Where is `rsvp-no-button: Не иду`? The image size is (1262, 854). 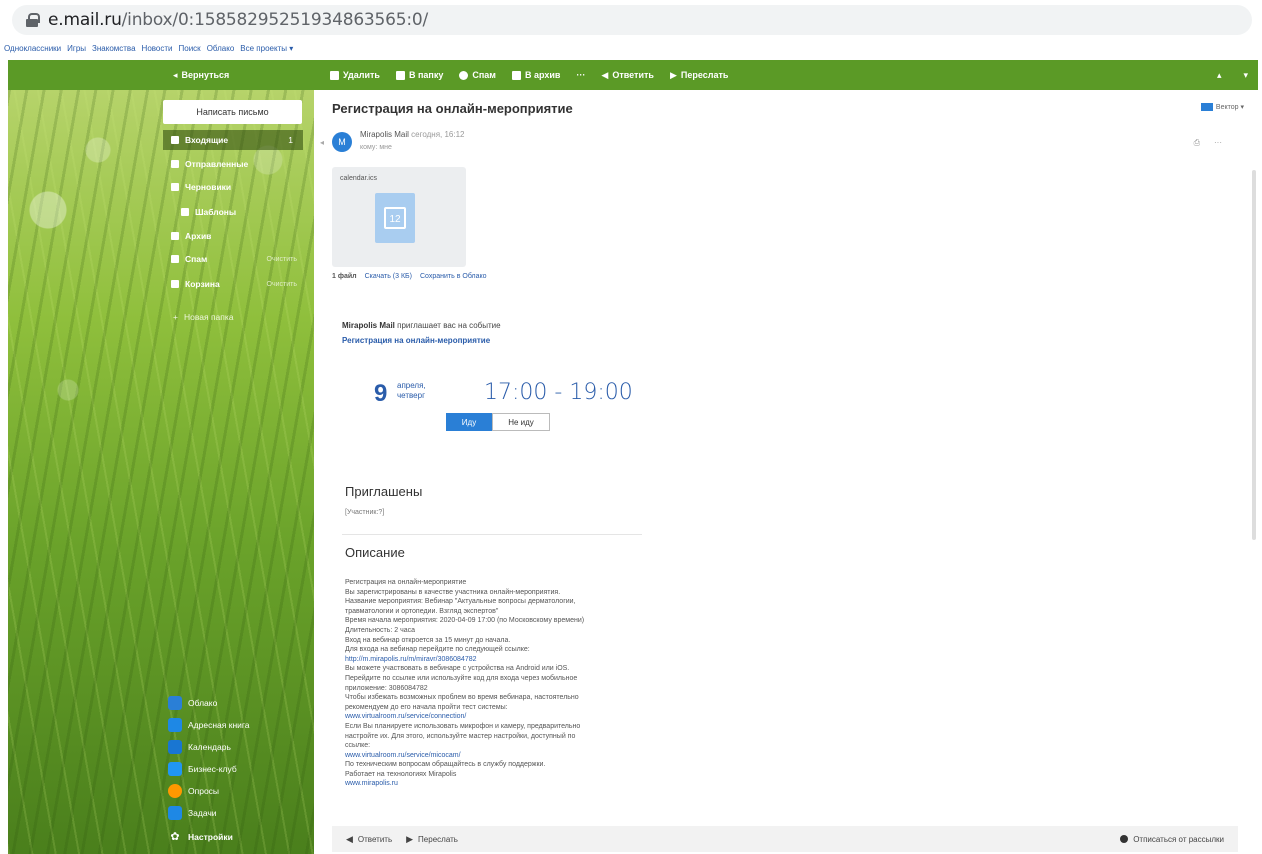 rsvp-no-button: Не иду is located at coordinates (521, 422).